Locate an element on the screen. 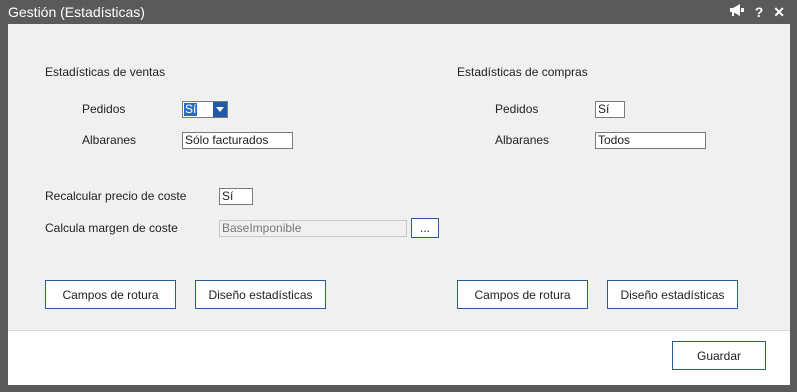  cost-margin-label: Calcula margen de coste is located at coordinates (111, 228).